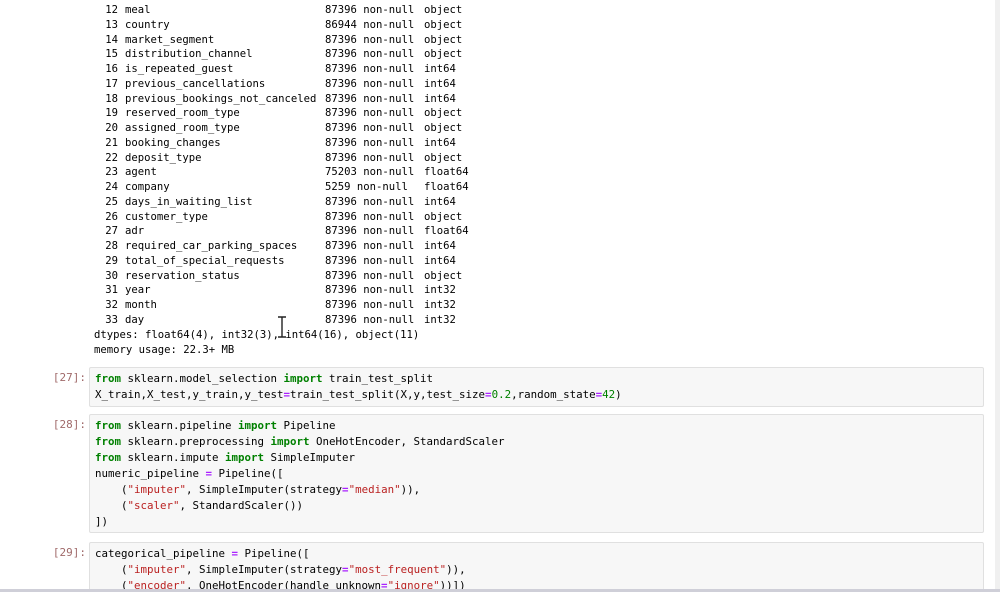  What do you see at coordinates (189, 201) in the screenshot?
I see `column-name: days_in_waiting_list` at bounding box center [189, 201].